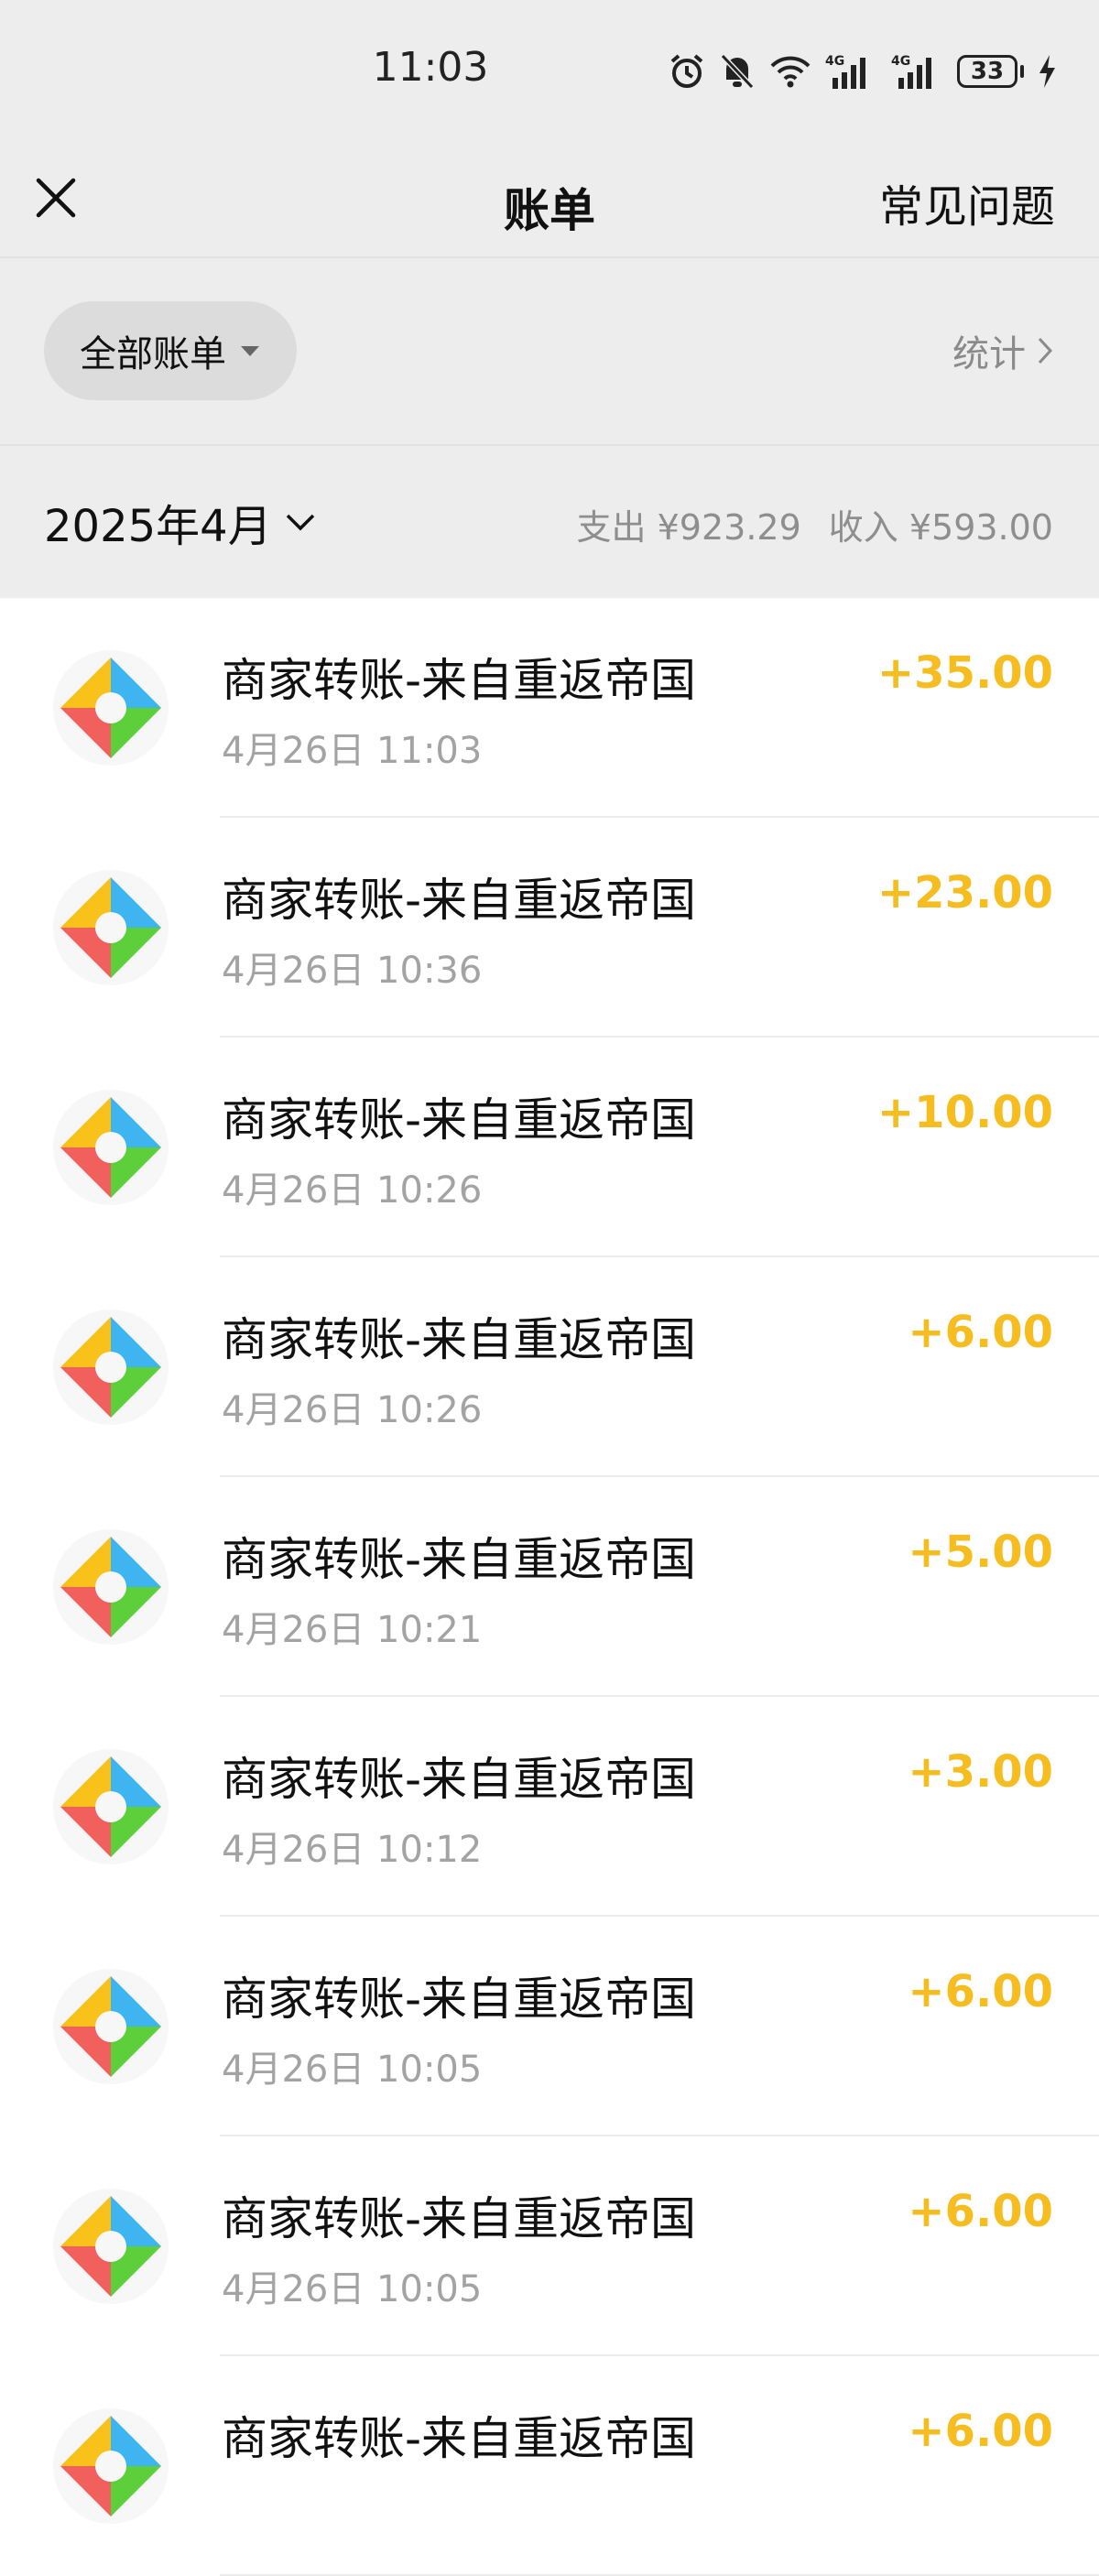 The width and height of the screenshot is (1099, 2576). I want to click on transaction-item: 商家转账-来自重返帝国 4月26日 10:21 +5.00, so click(549, 1587).